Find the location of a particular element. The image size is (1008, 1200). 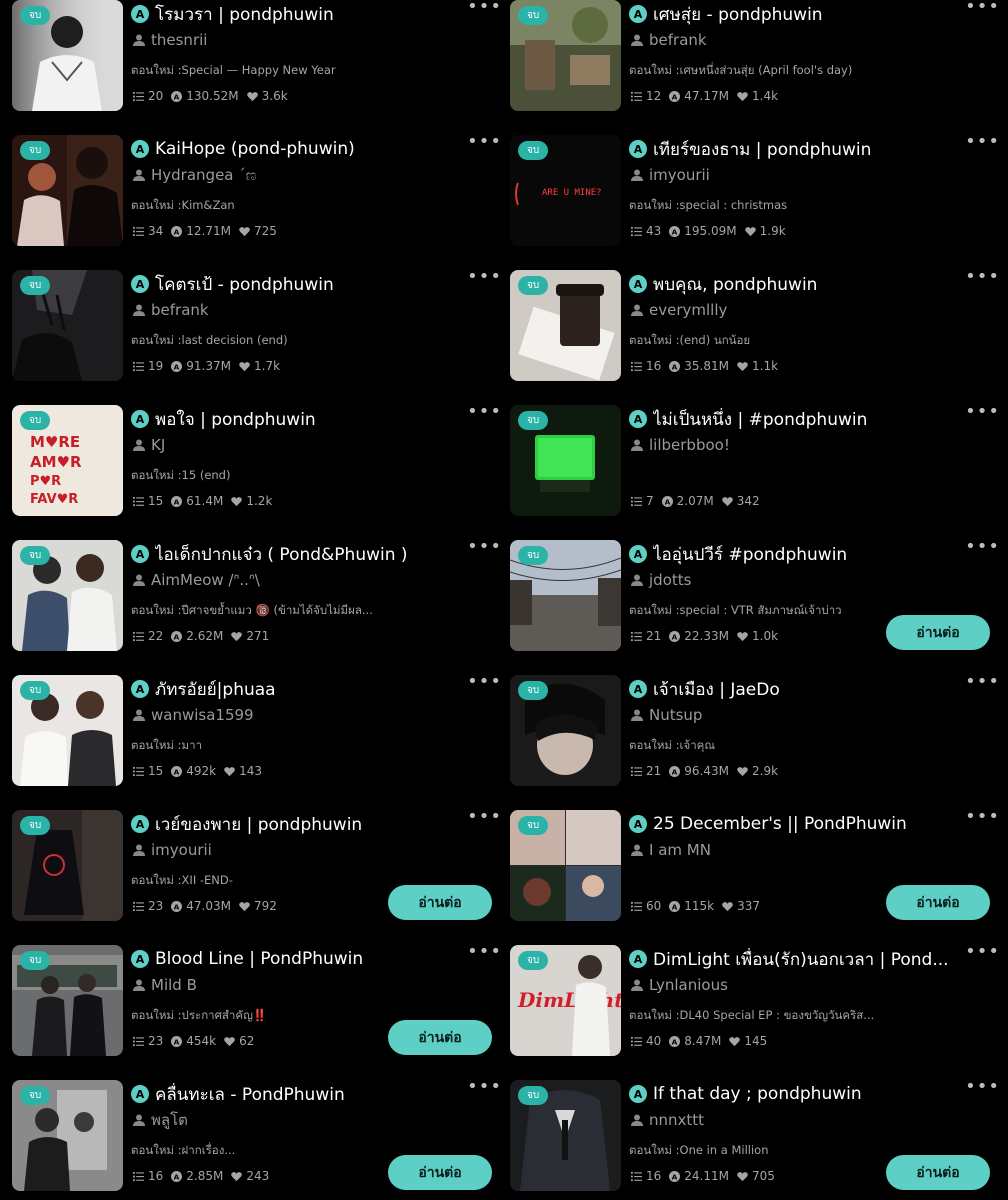

story-title: โคตรเป้ - pondphuwin is located at coordinates (244, 284).